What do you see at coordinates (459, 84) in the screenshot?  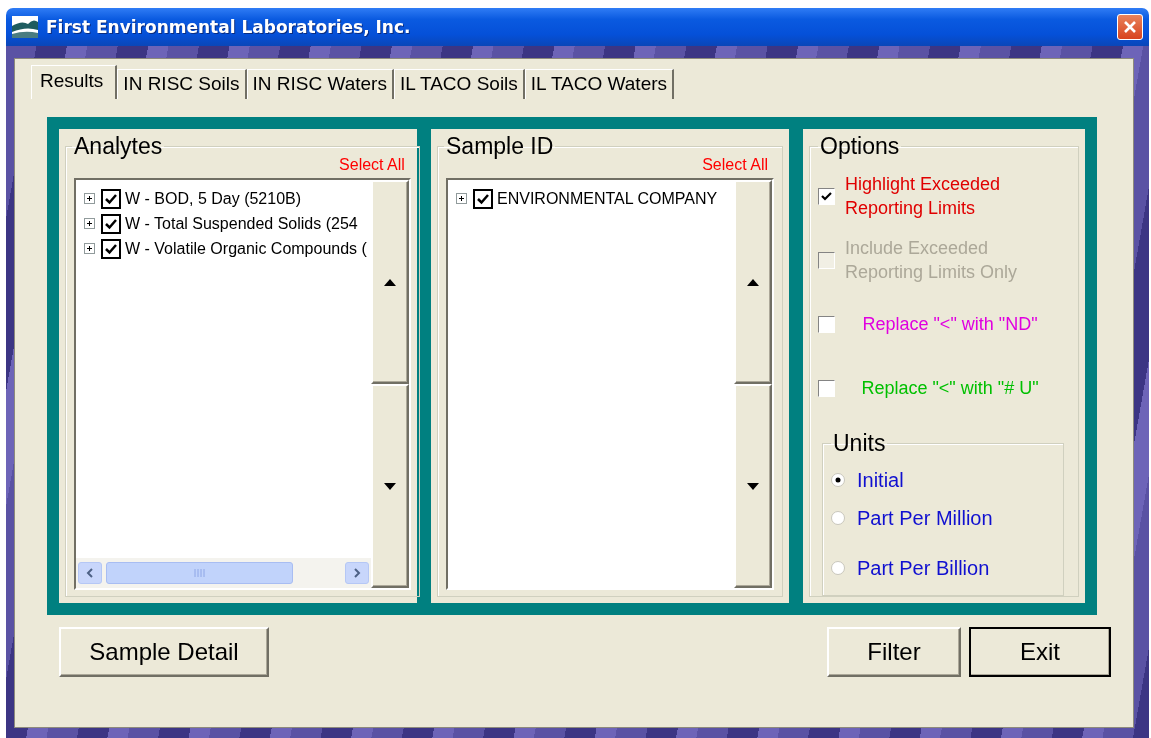 I see `tab: IL TACO Soils` at bounding box center [459, 84].